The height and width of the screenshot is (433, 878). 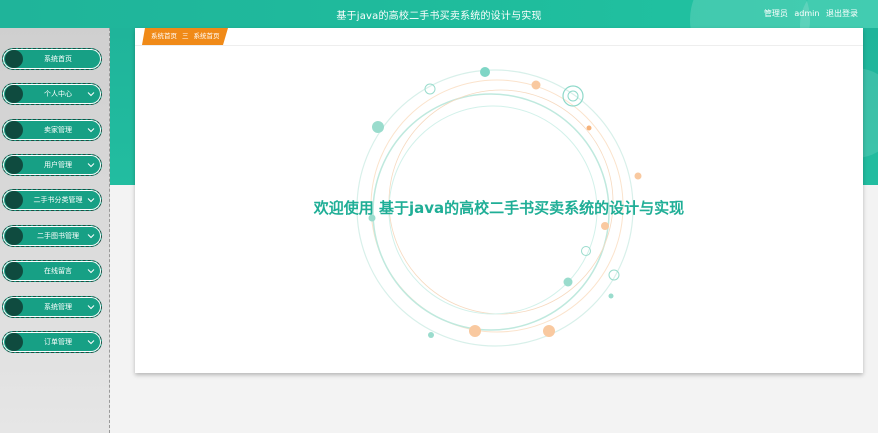 I want to click on sidebar-item-user-management: 用户管理, so click(x=52, y=165).